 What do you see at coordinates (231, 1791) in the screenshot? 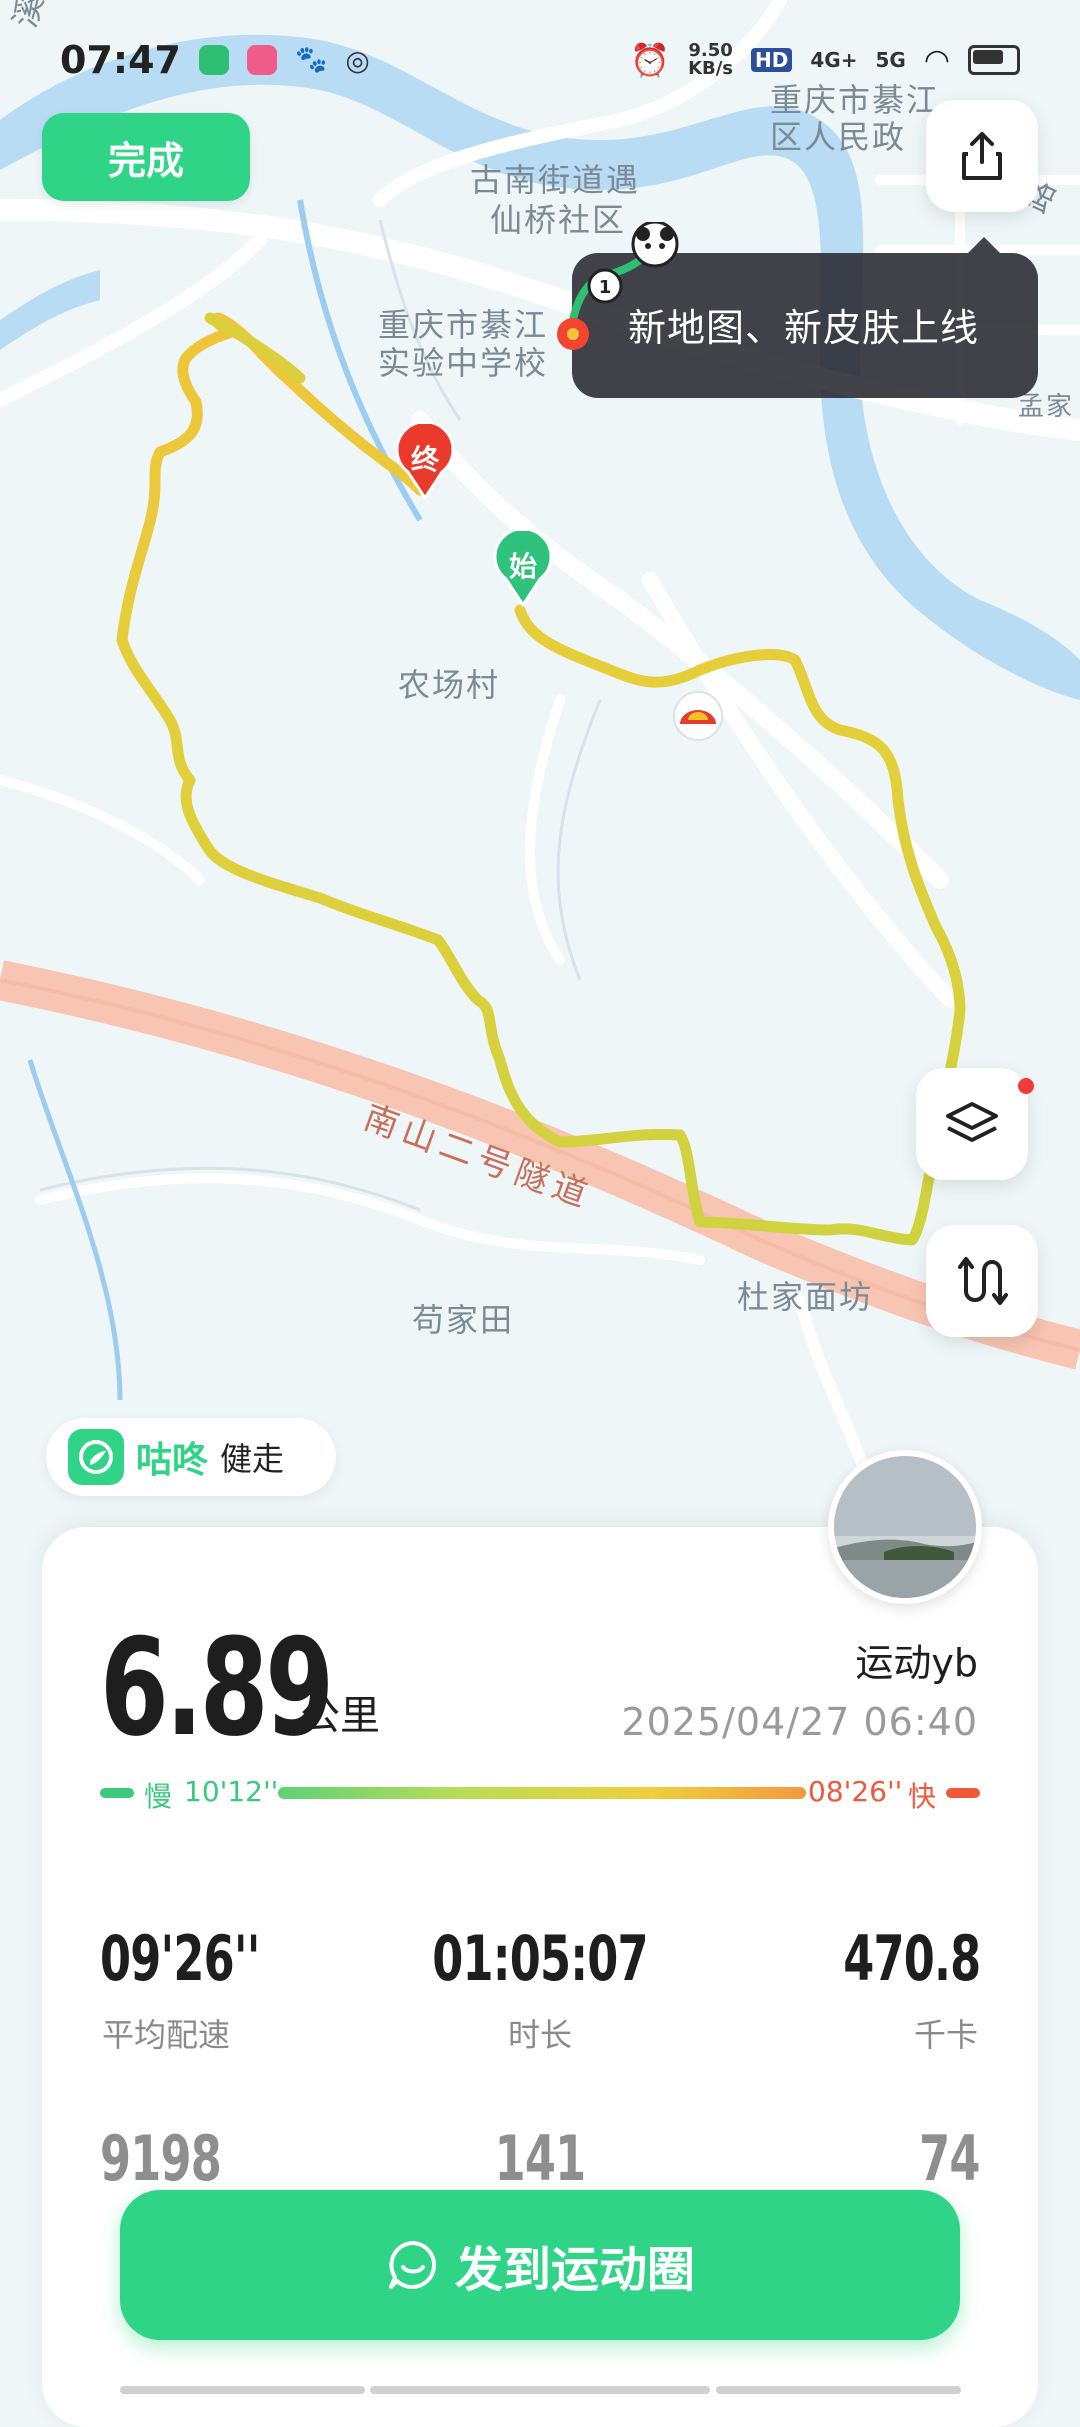
I see `slow-pace-value: 10'12''` at bounding box center [231, 1791].